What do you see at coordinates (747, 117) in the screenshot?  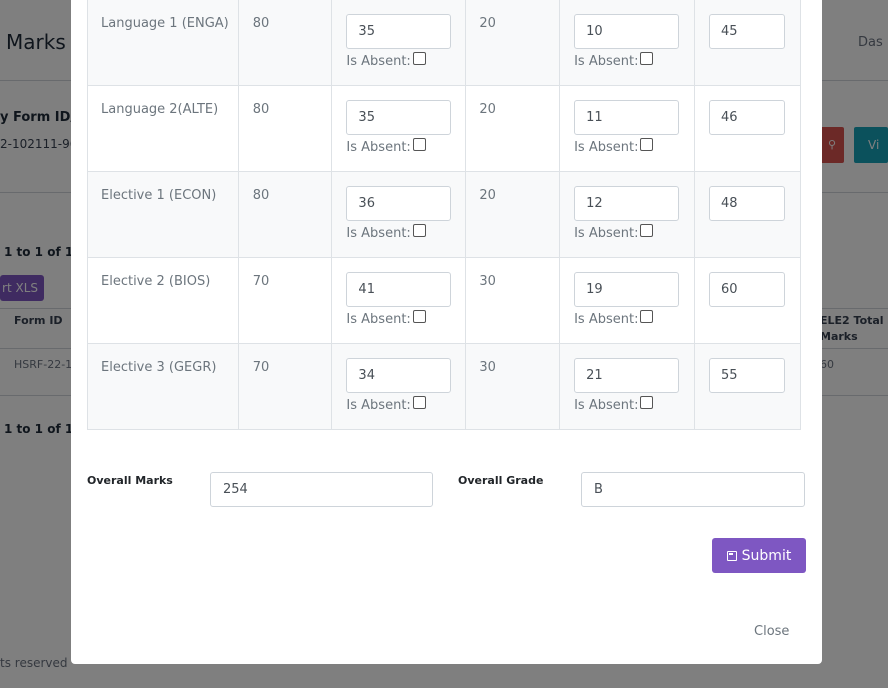 I see `total-input: 46` at bounding box center [747, 117].